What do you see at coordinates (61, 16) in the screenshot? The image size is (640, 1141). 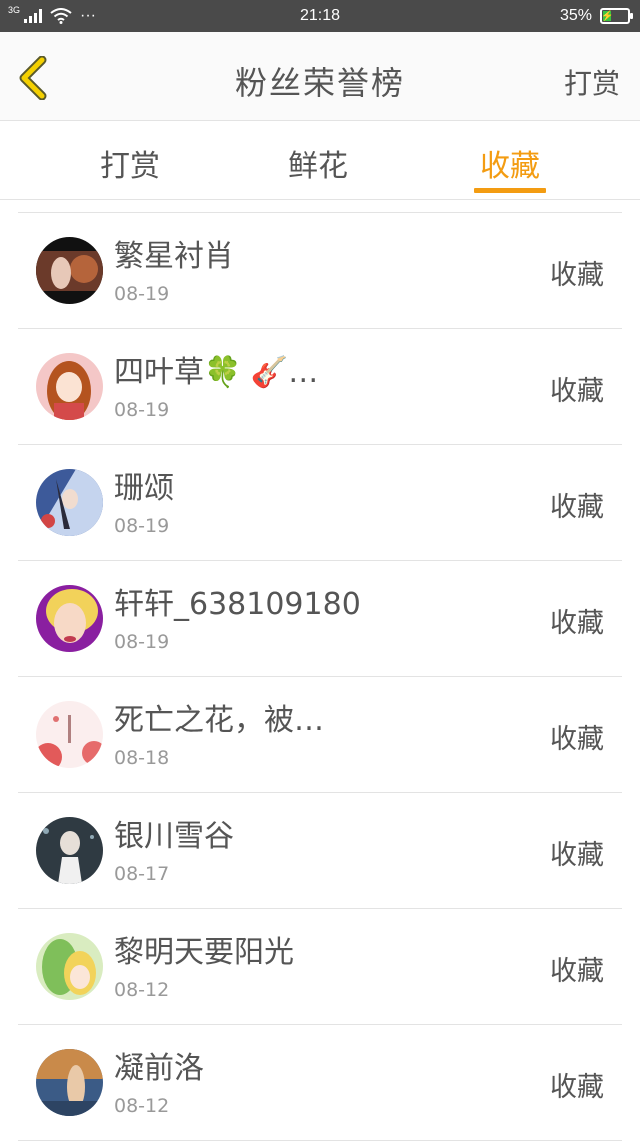 I see `wifi-icon` at bounding box center [61, 16].